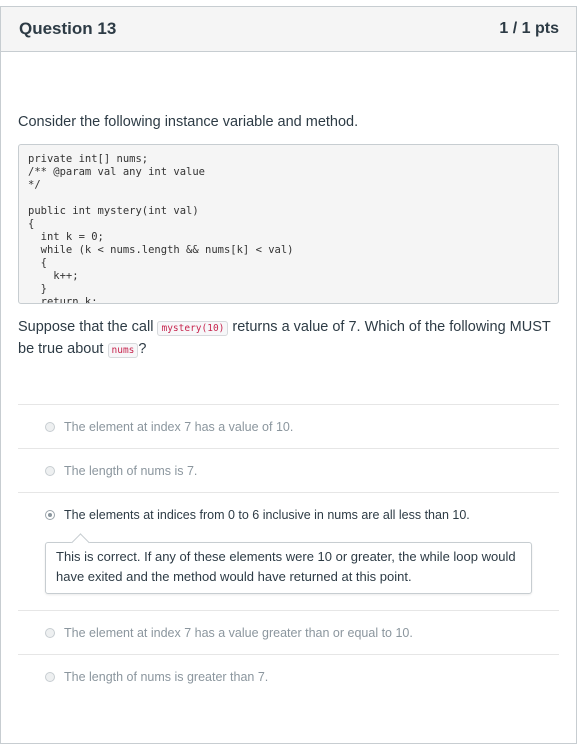 This screenshot has width=580, height=747. I want to click on question-header: Question 13 1 / 1 pts, so click(288, 29).